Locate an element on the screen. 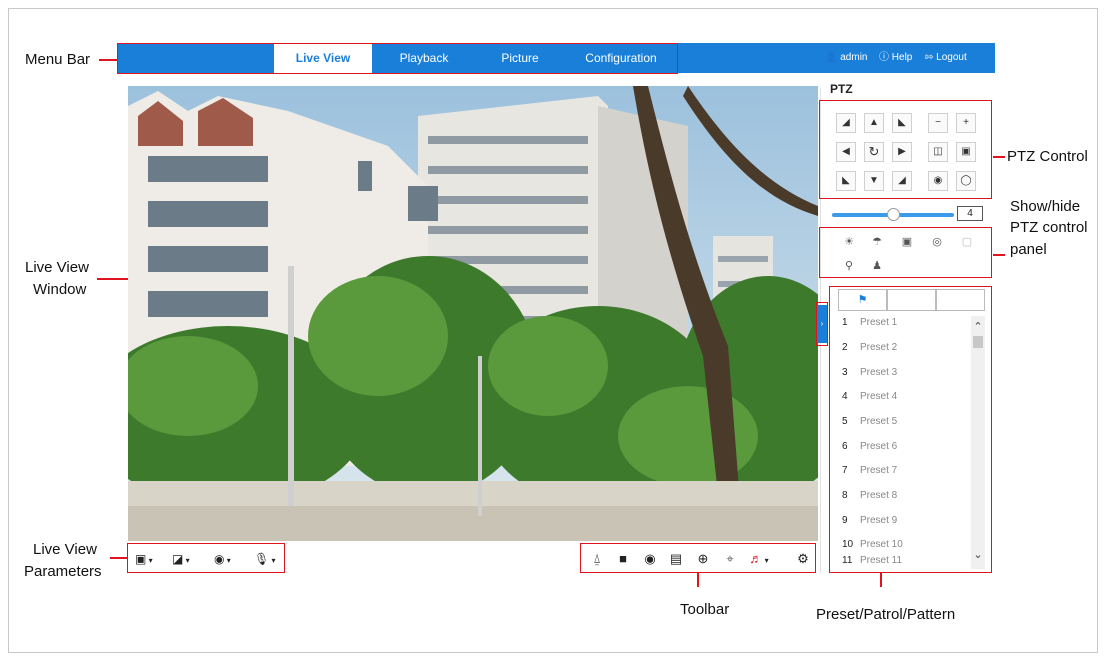 The width and height of the screenshot is (1104, 659). ptz-speed-slider-knob is located at coordinates (893, 214).